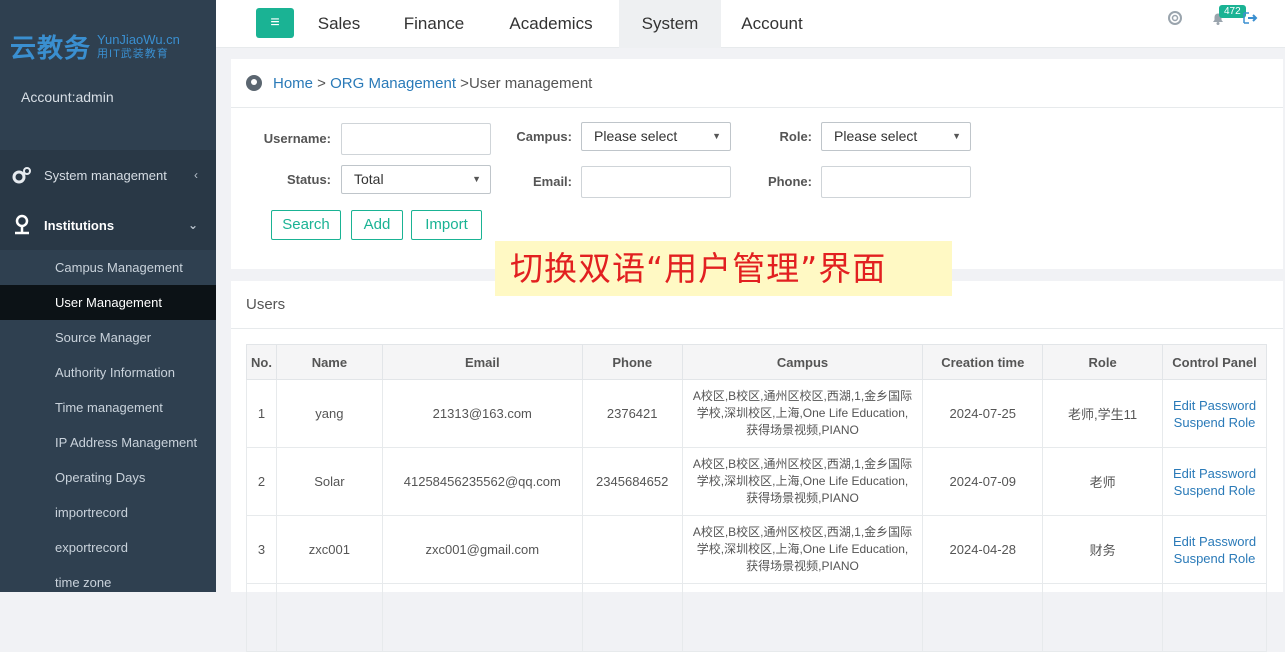 The width and height of the screenshot is (1285, 652). What do you see at coordinates (329, 481) in the screenshot?
I see `cell-name: Solar` at bounding box center [329, 481].